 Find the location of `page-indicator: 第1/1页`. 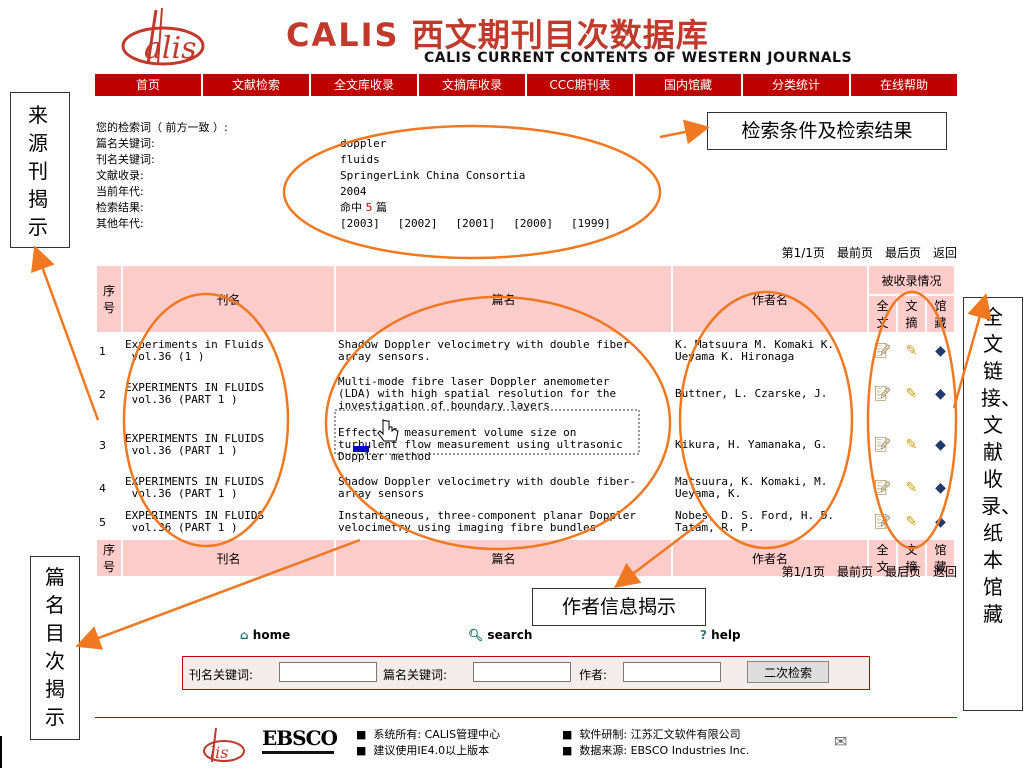

page-indicator: 第1/1页 is located at coordinates (803, 253).